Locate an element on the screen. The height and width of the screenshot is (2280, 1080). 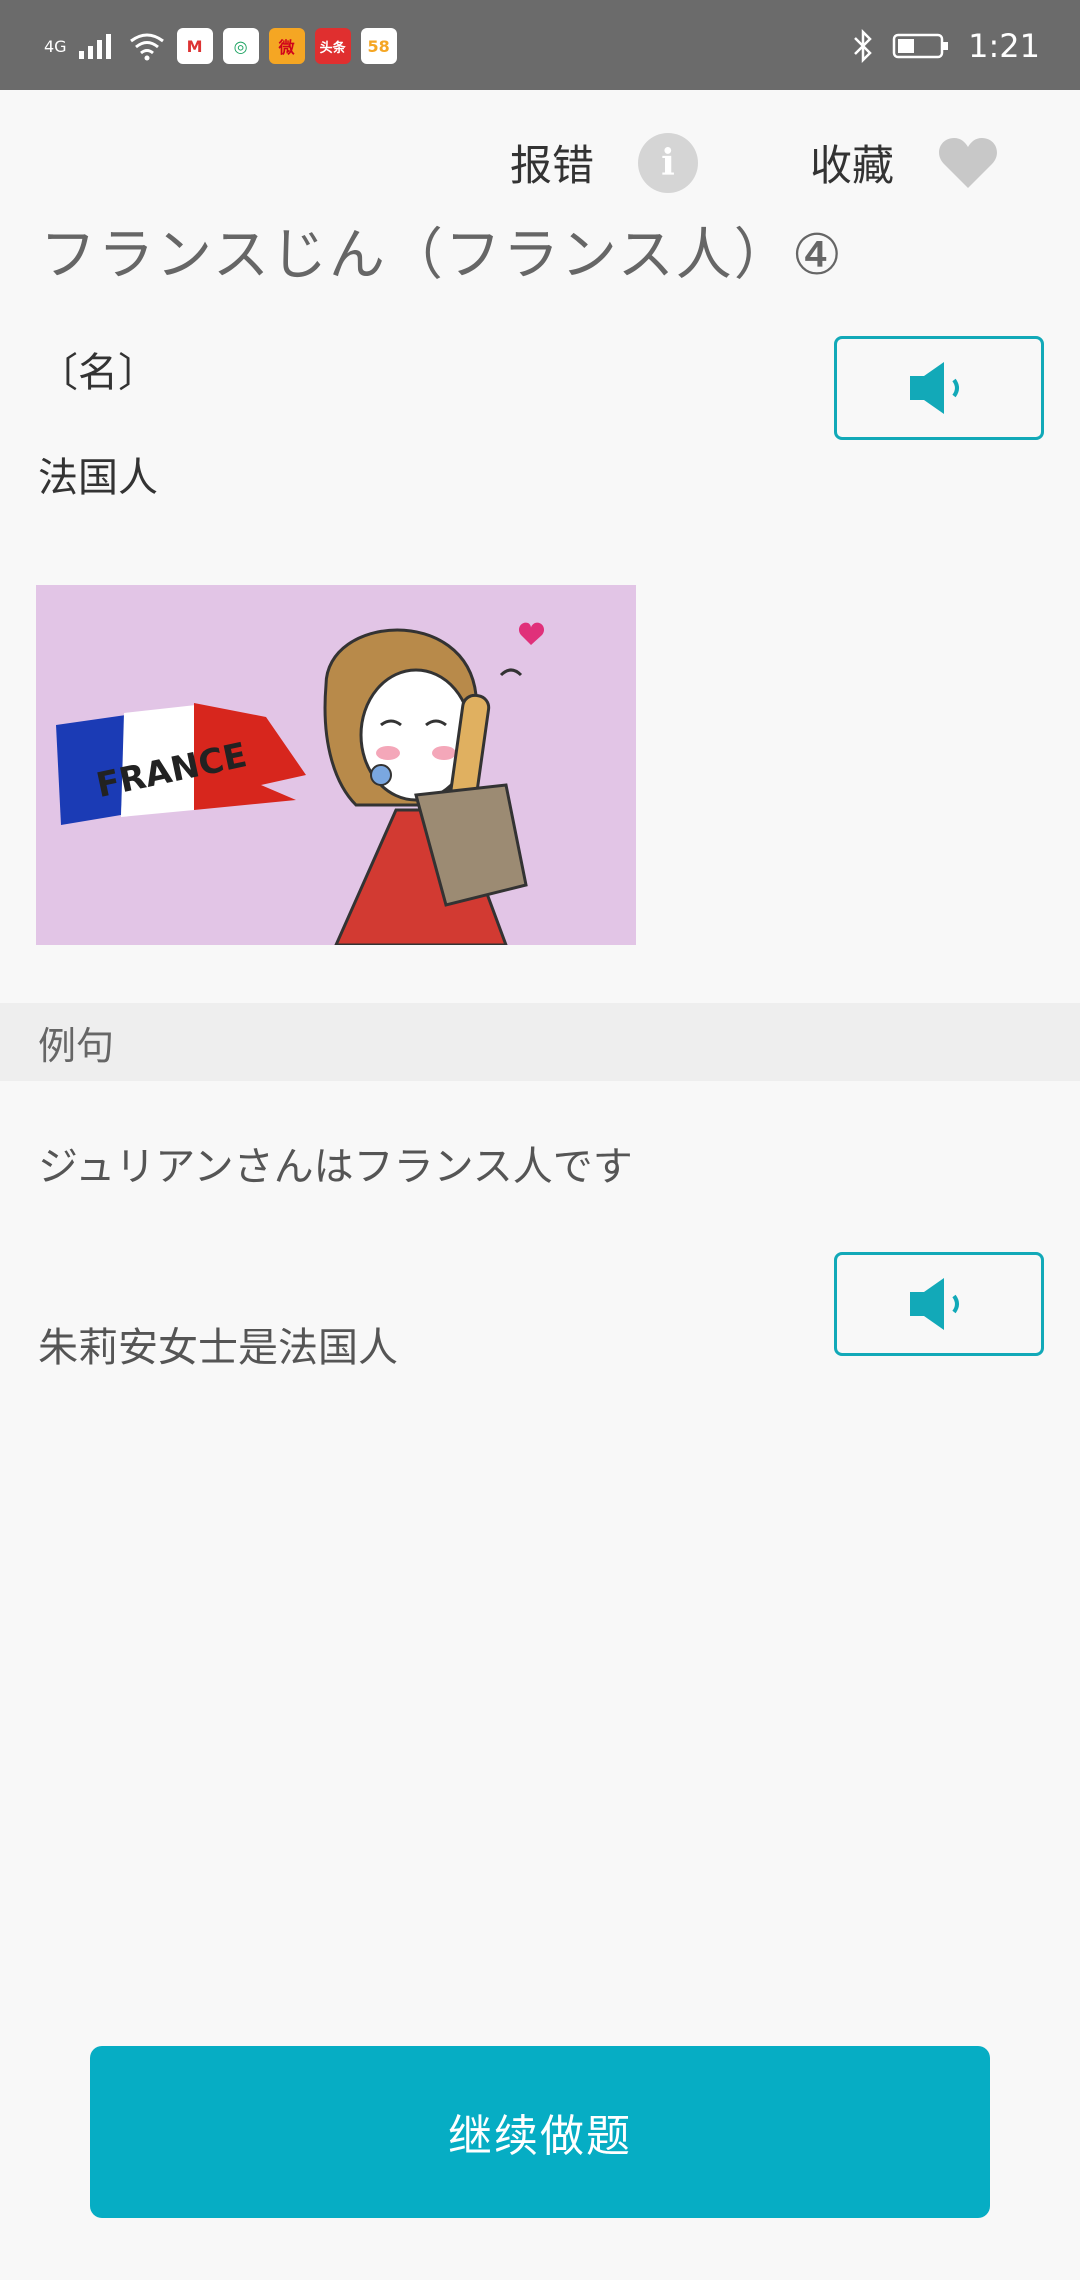
play-word-audio-button is located at coordinates (939, 388).